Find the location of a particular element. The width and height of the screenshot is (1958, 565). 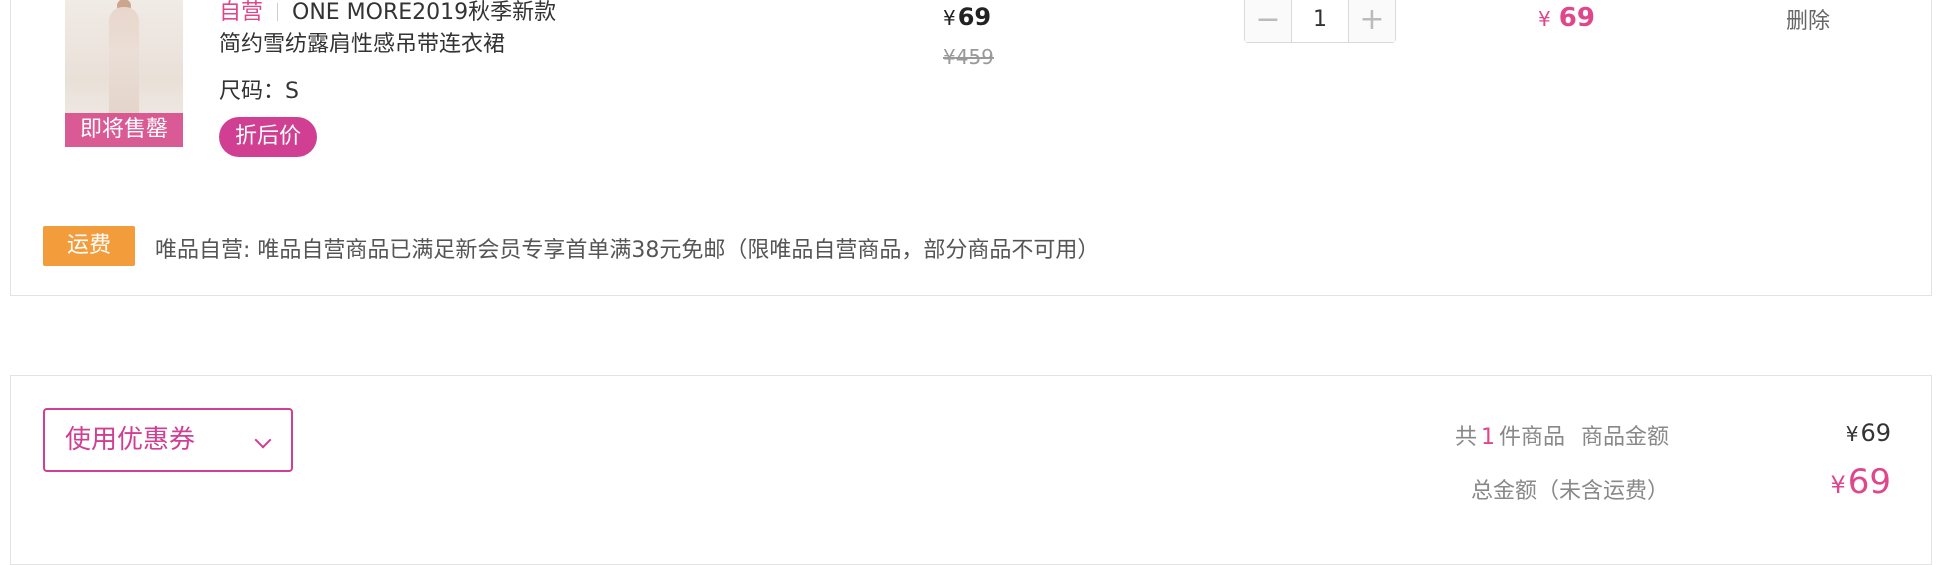

item-subtotal: ¥69 is located at coordinates (1566, 18).